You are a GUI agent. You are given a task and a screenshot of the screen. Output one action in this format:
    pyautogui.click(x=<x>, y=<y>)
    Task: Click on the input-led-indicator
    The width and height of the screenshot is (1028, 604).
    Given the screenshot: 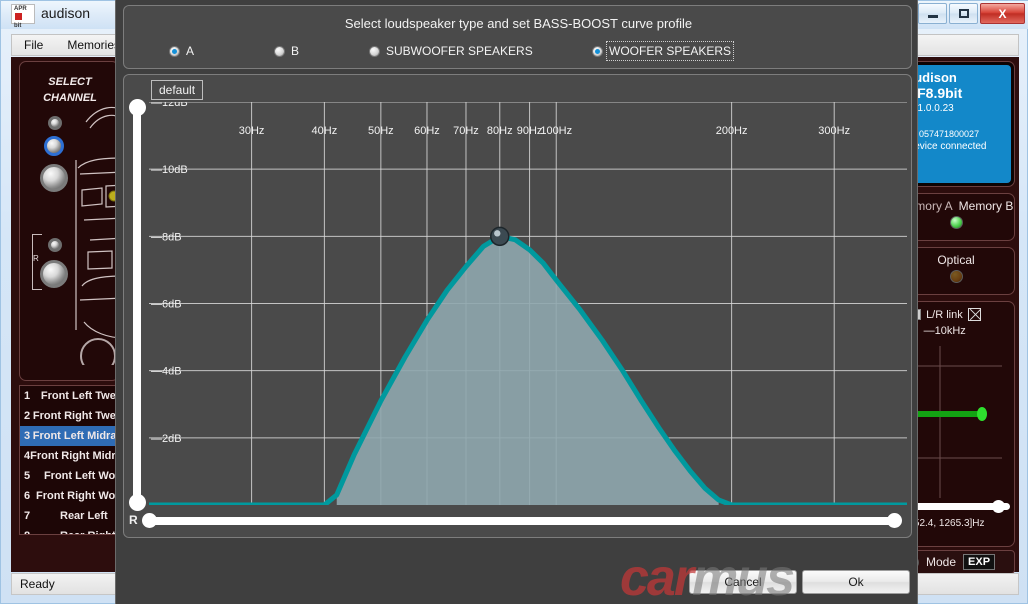 What is the action you would take?
    pyautogui.click(x=956, y=276)
    